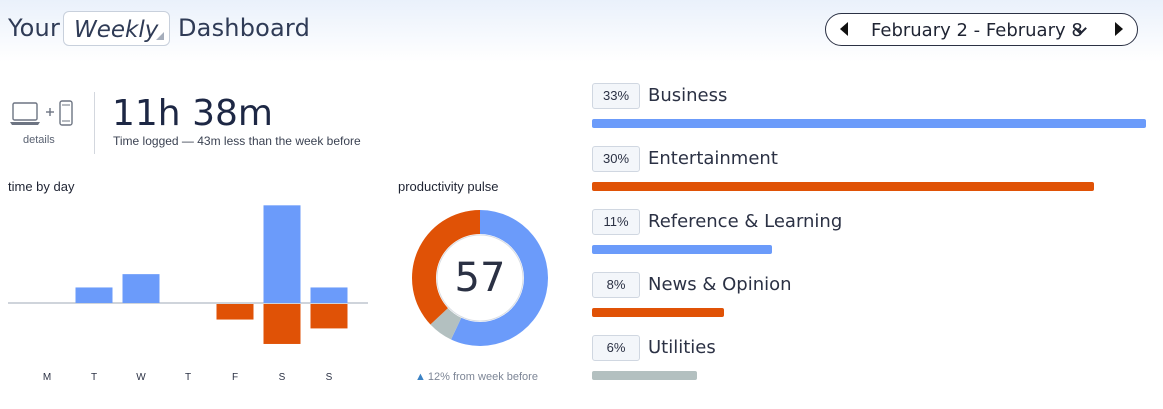  What do you see at coordinates (872, 301) in the screenshot?
I see `category-row: 8% News & Opinion` at bounding box center [872, 301].